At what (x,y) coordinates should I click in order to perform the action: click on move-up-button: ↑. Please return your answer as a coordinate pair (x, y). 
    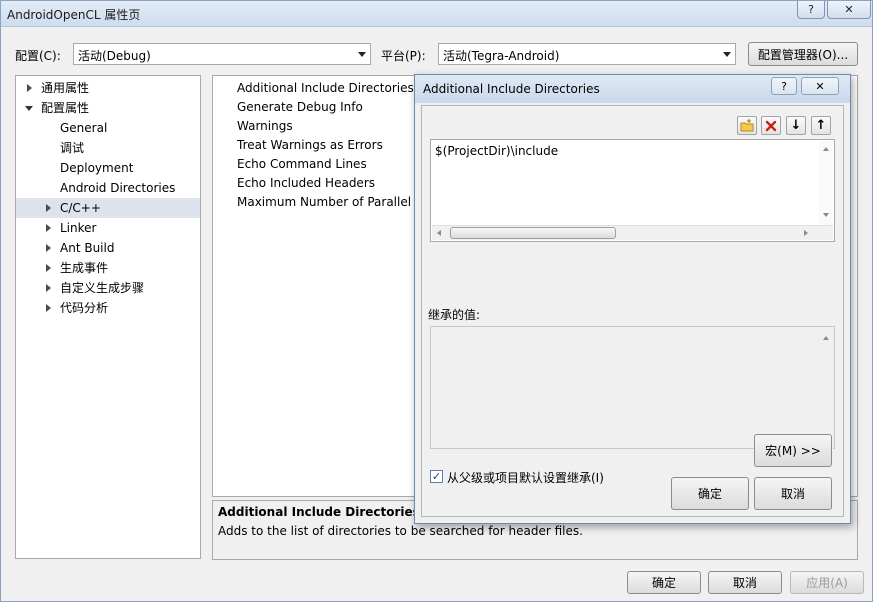
    Looking at the image, I should click on (821, 125).